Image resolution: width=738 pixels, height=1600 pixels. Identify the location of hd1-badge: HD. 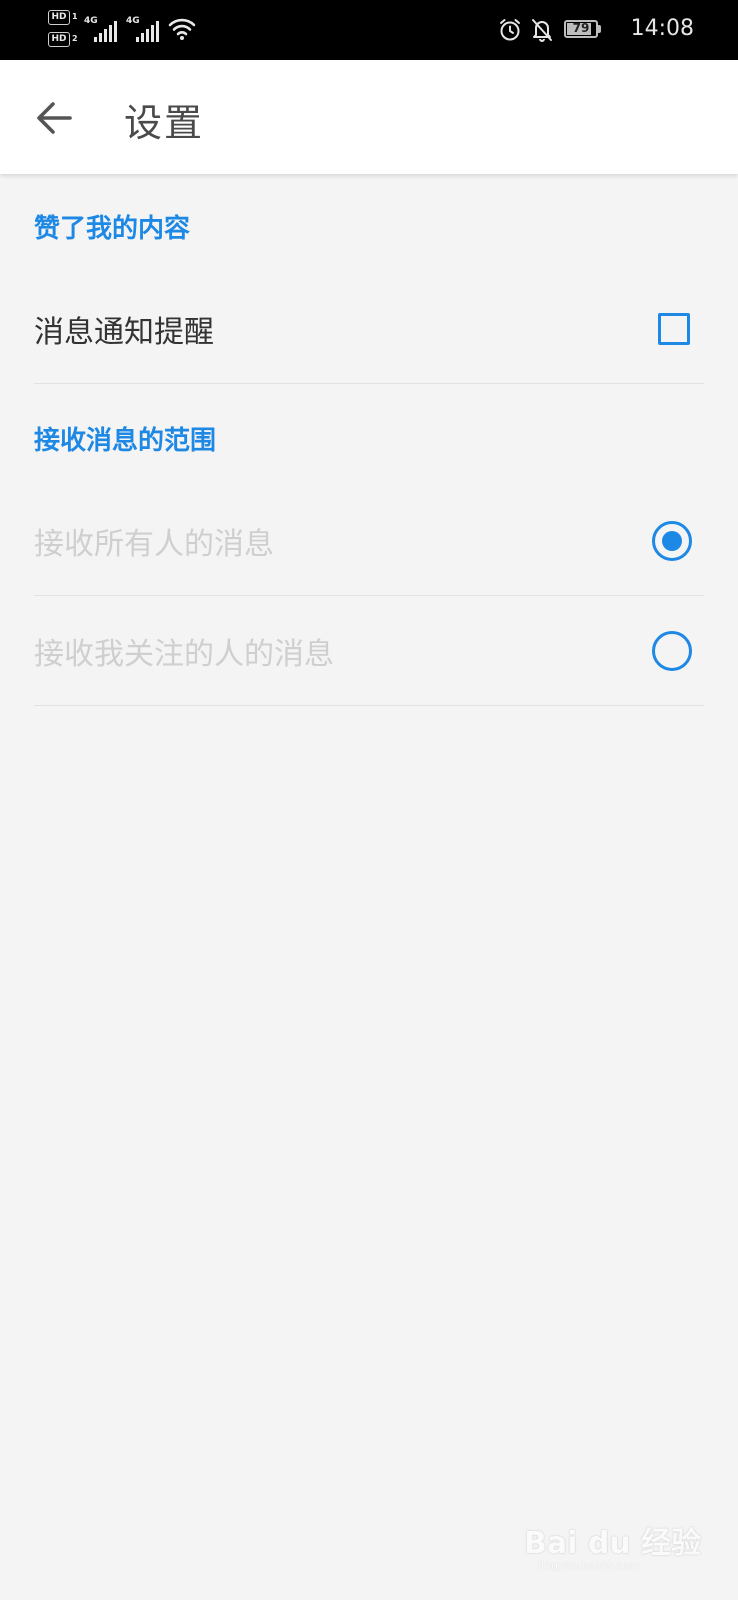
(59, 17).